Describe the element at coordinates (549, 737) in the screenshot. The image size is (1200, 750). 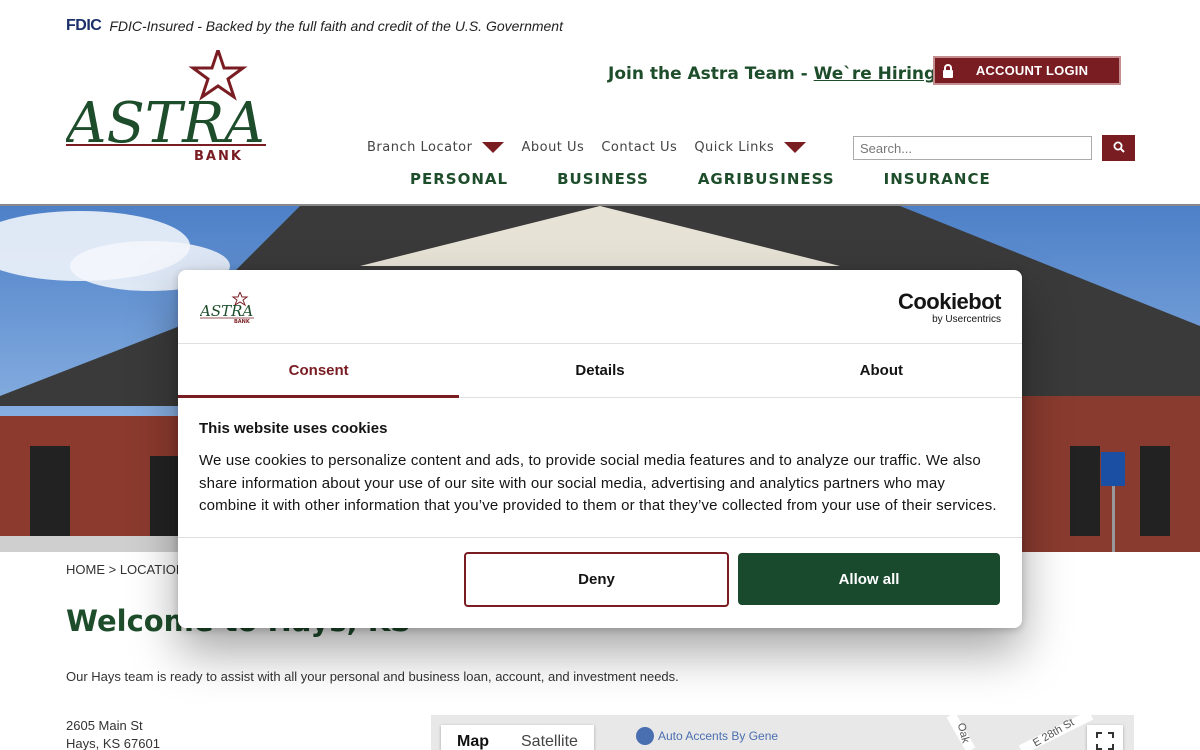
I see `satellite-view-button: Satellite` at that location.